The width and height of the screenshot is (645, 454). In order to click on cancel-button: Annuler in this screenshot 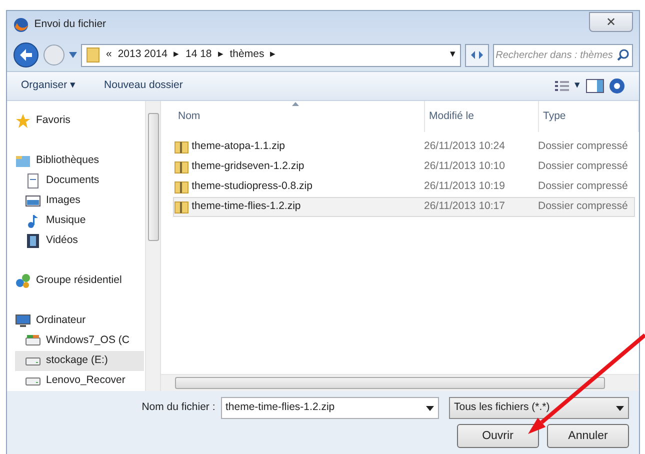, I will do `click(588, 436)`.